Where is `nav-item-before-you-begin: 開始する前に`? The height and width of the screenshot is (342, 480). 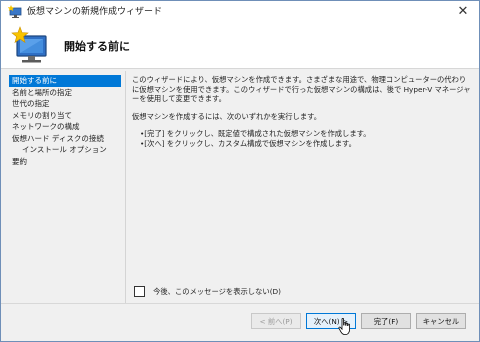
nav-item-before-you-begin: 開始する前に is located at coordinates (65, 81).